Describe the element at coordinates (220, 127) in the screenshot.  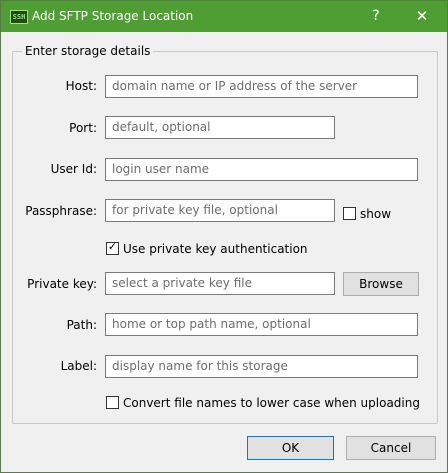
I see `port-input: default, optional` at that location.